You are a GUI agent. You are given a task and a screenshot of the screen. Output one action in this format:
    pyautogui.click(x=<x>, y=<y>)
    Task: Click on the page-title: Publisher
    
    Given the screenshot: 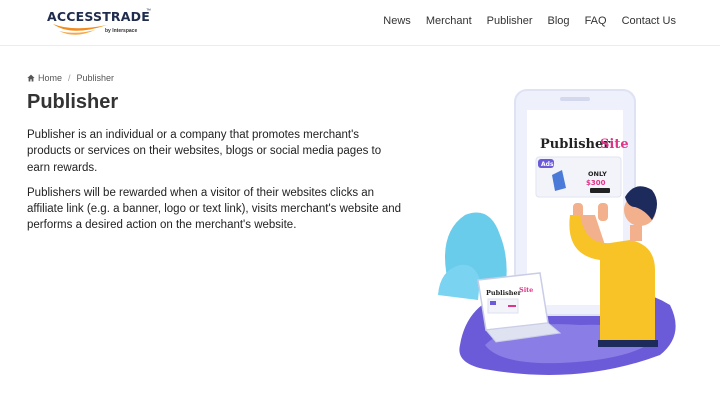 What is the action you would take?
    pyautogui.click(x=73, y=102)
    